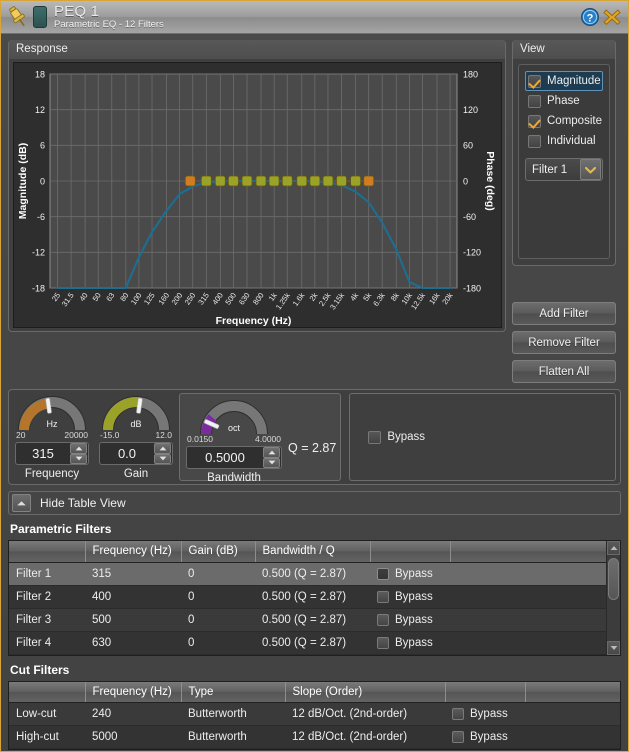 The image size is (629, 752). I want to click on help-icon: ?, so click(590, 17).